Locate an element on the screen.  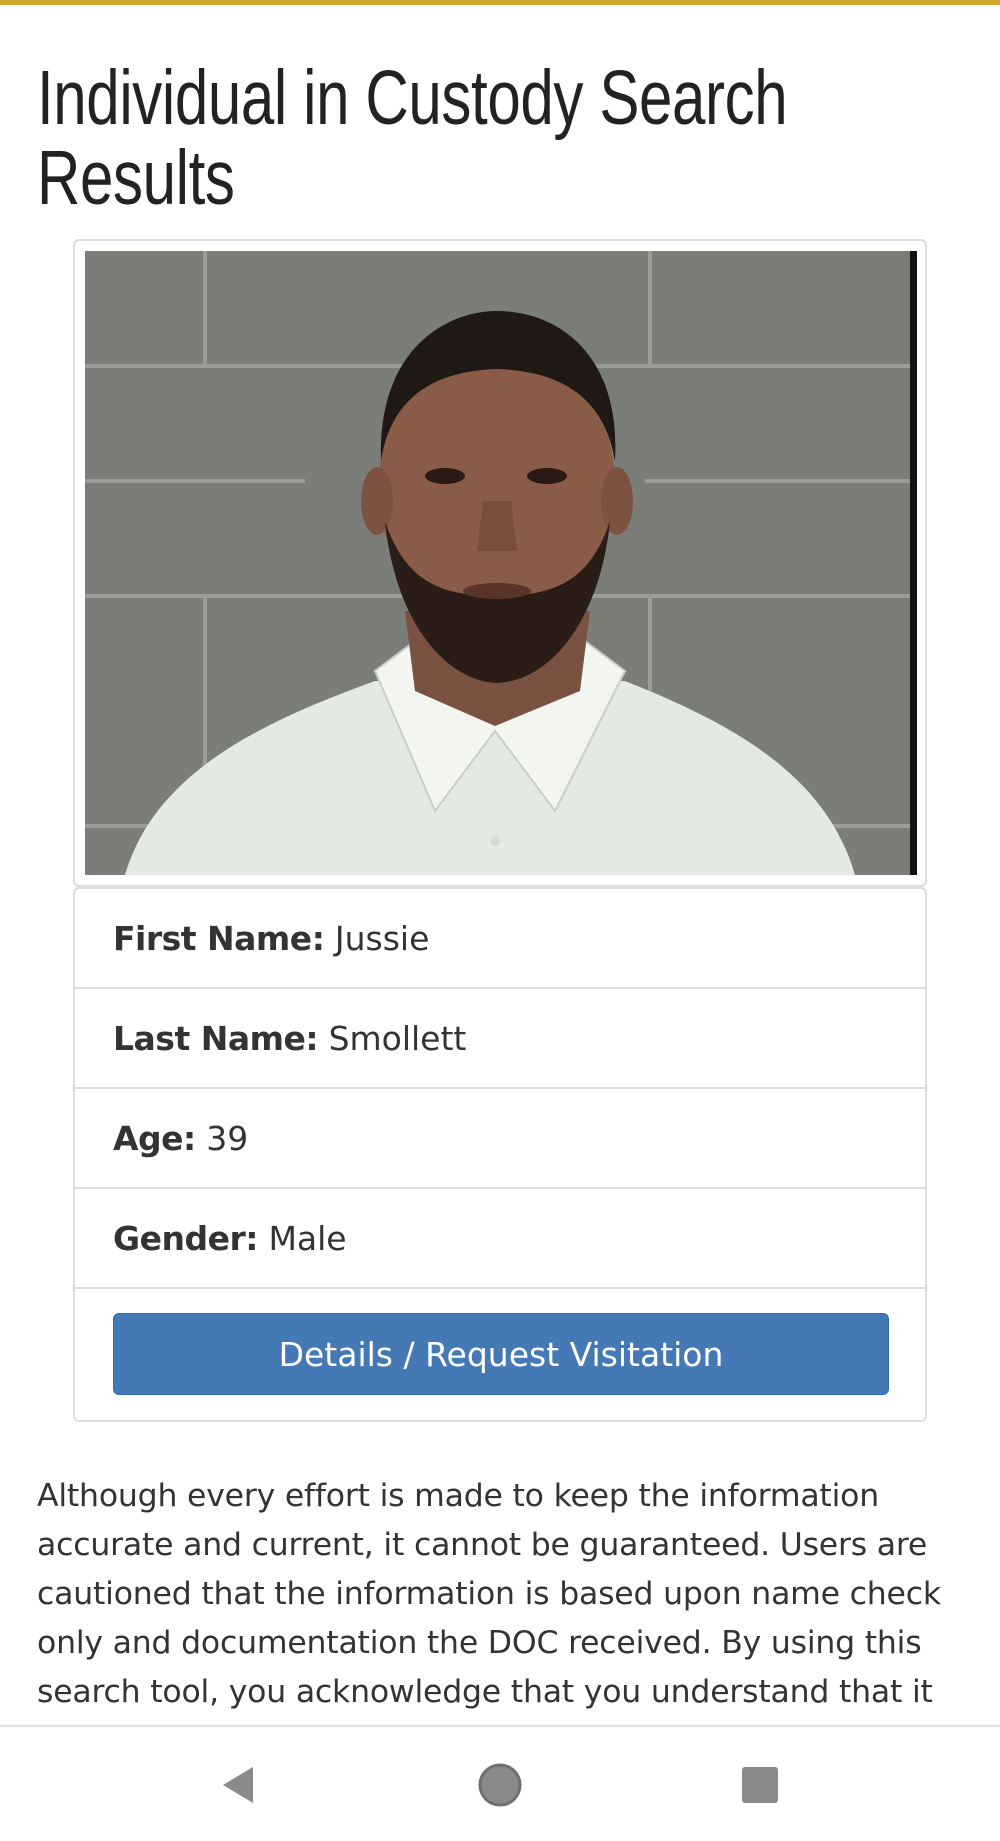
age-value: 39 is located at coordinates (227, 1138).